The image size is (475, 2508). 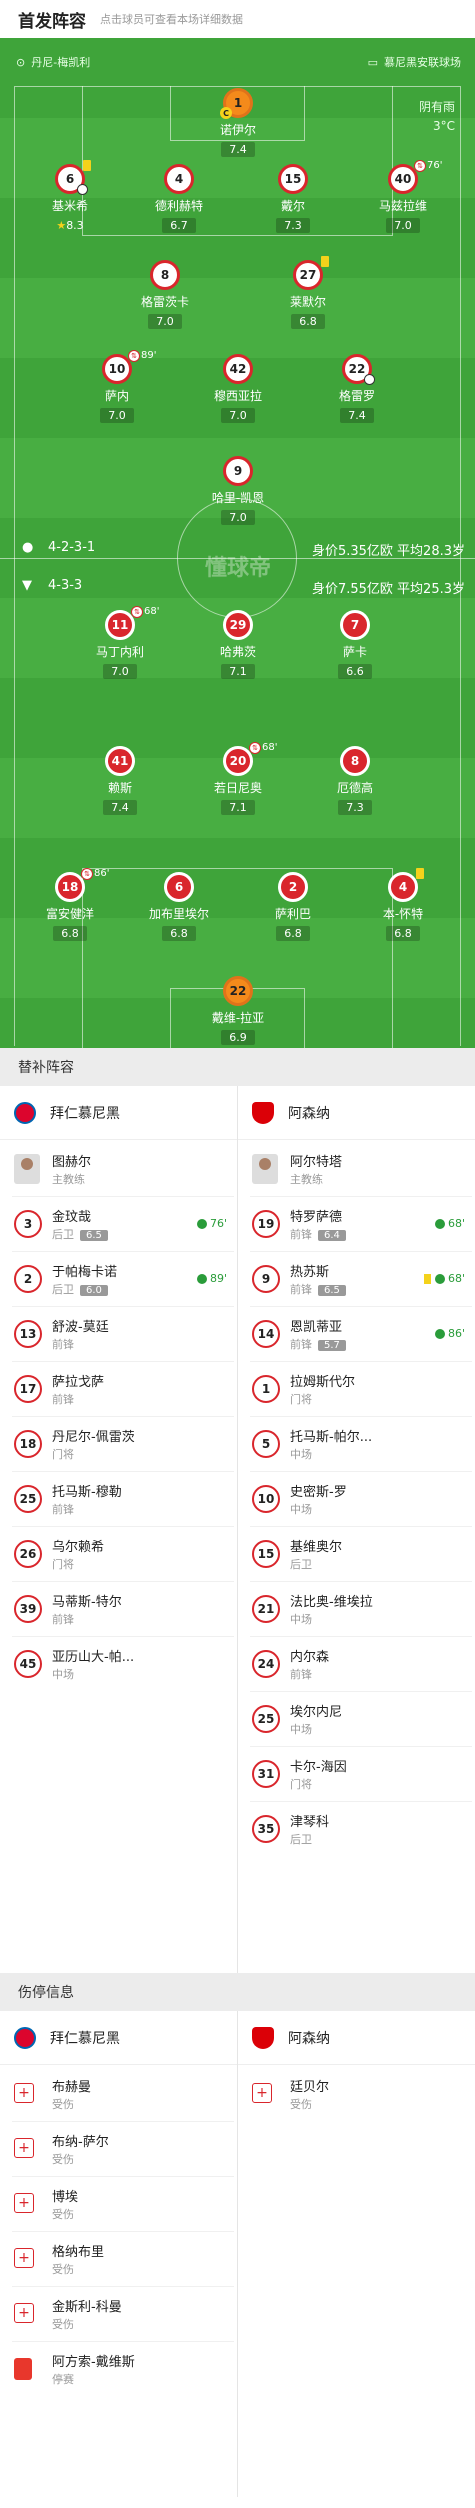 What do you see at coordinates (263, 1113) in the screenshot?
I see `arsenal-logo-icon` at bounding box center [263, 1113].